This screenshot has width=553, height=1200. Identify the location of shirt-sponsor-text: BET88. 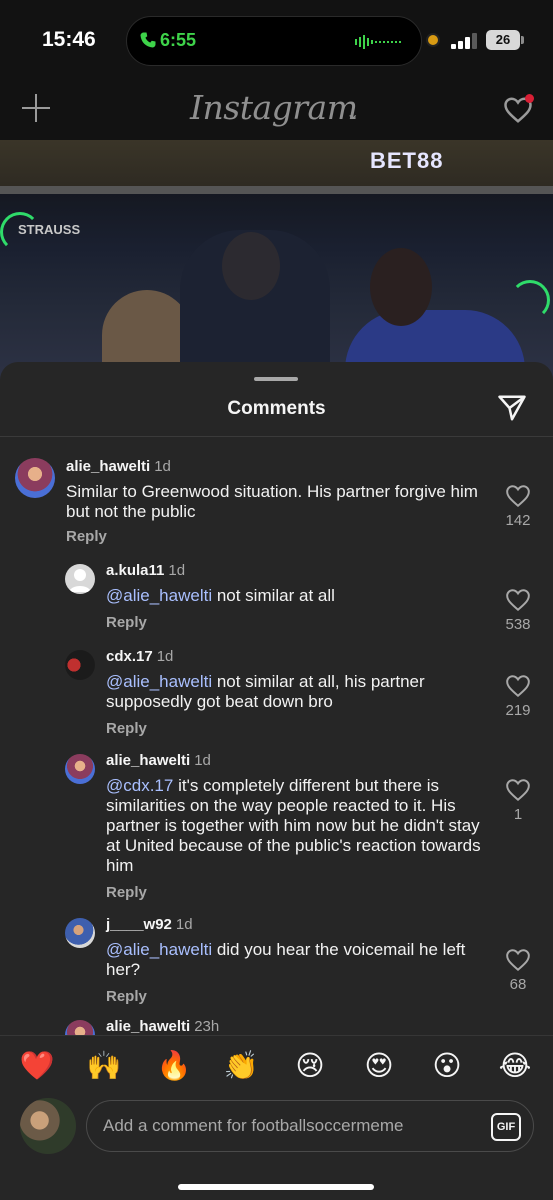
(407, 160).